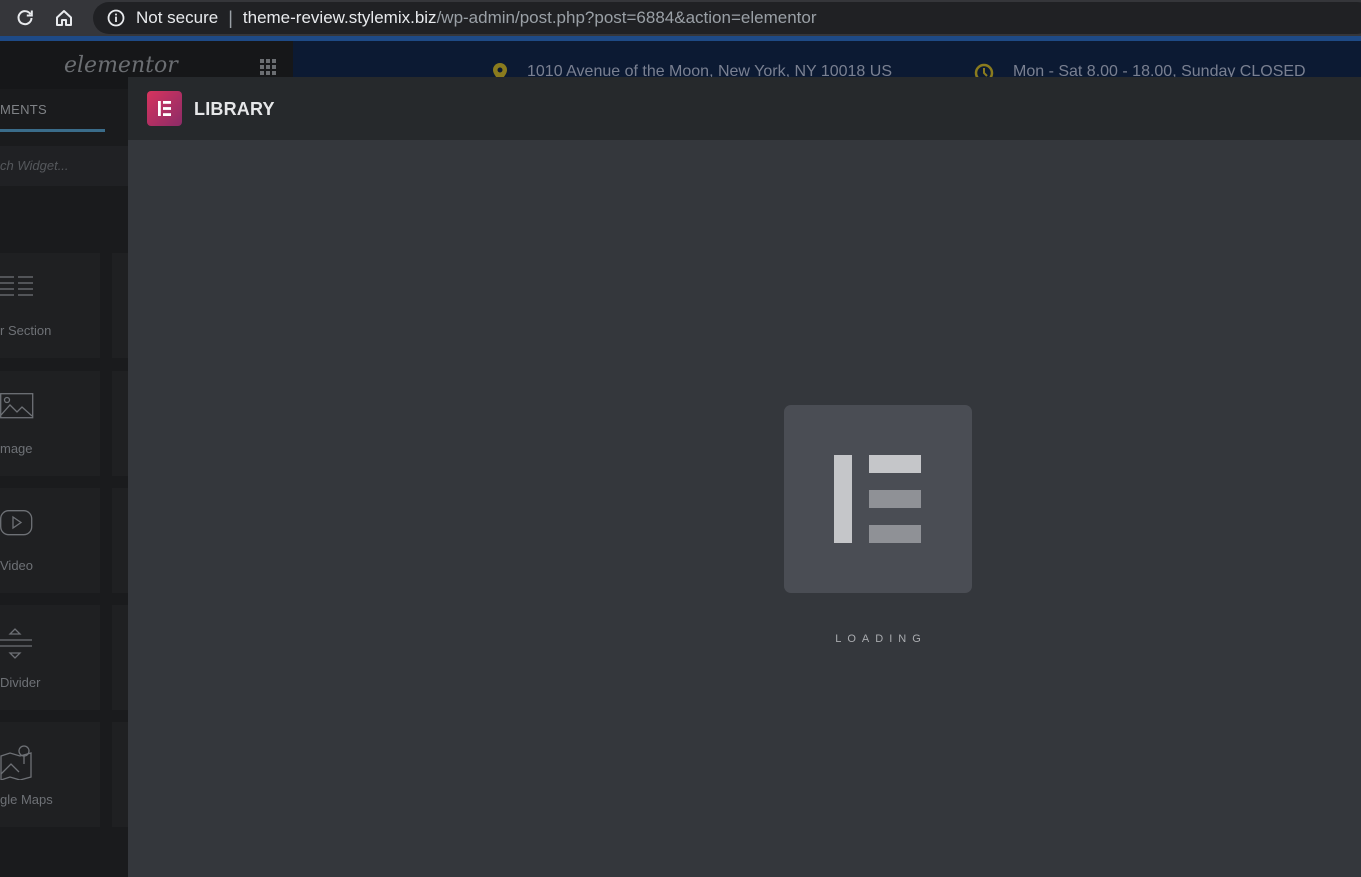  I want to click on google-maps-icon, so click(16, 762).